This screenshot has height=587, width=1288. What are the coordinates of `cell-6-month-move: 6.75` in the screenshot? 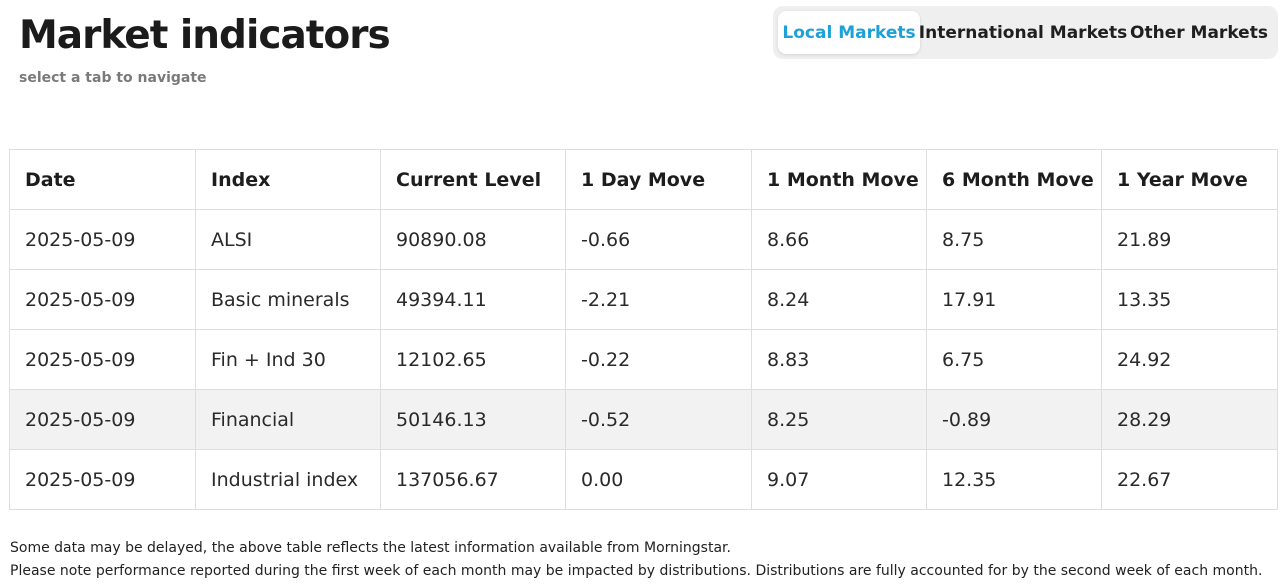 It's located at (1014, 359).